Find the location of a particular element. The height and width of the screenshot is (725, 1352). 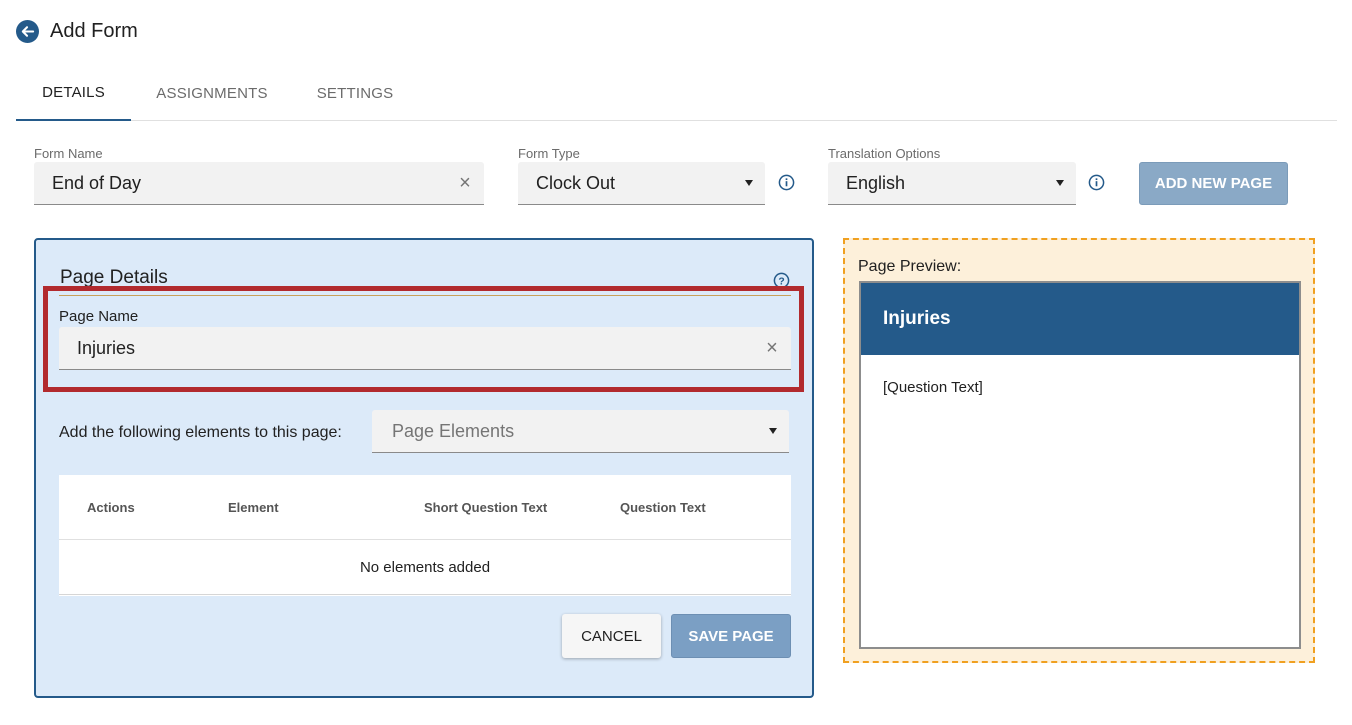

tab-assignments: ASSIGNMENTS is located at coordinates (212, 93).